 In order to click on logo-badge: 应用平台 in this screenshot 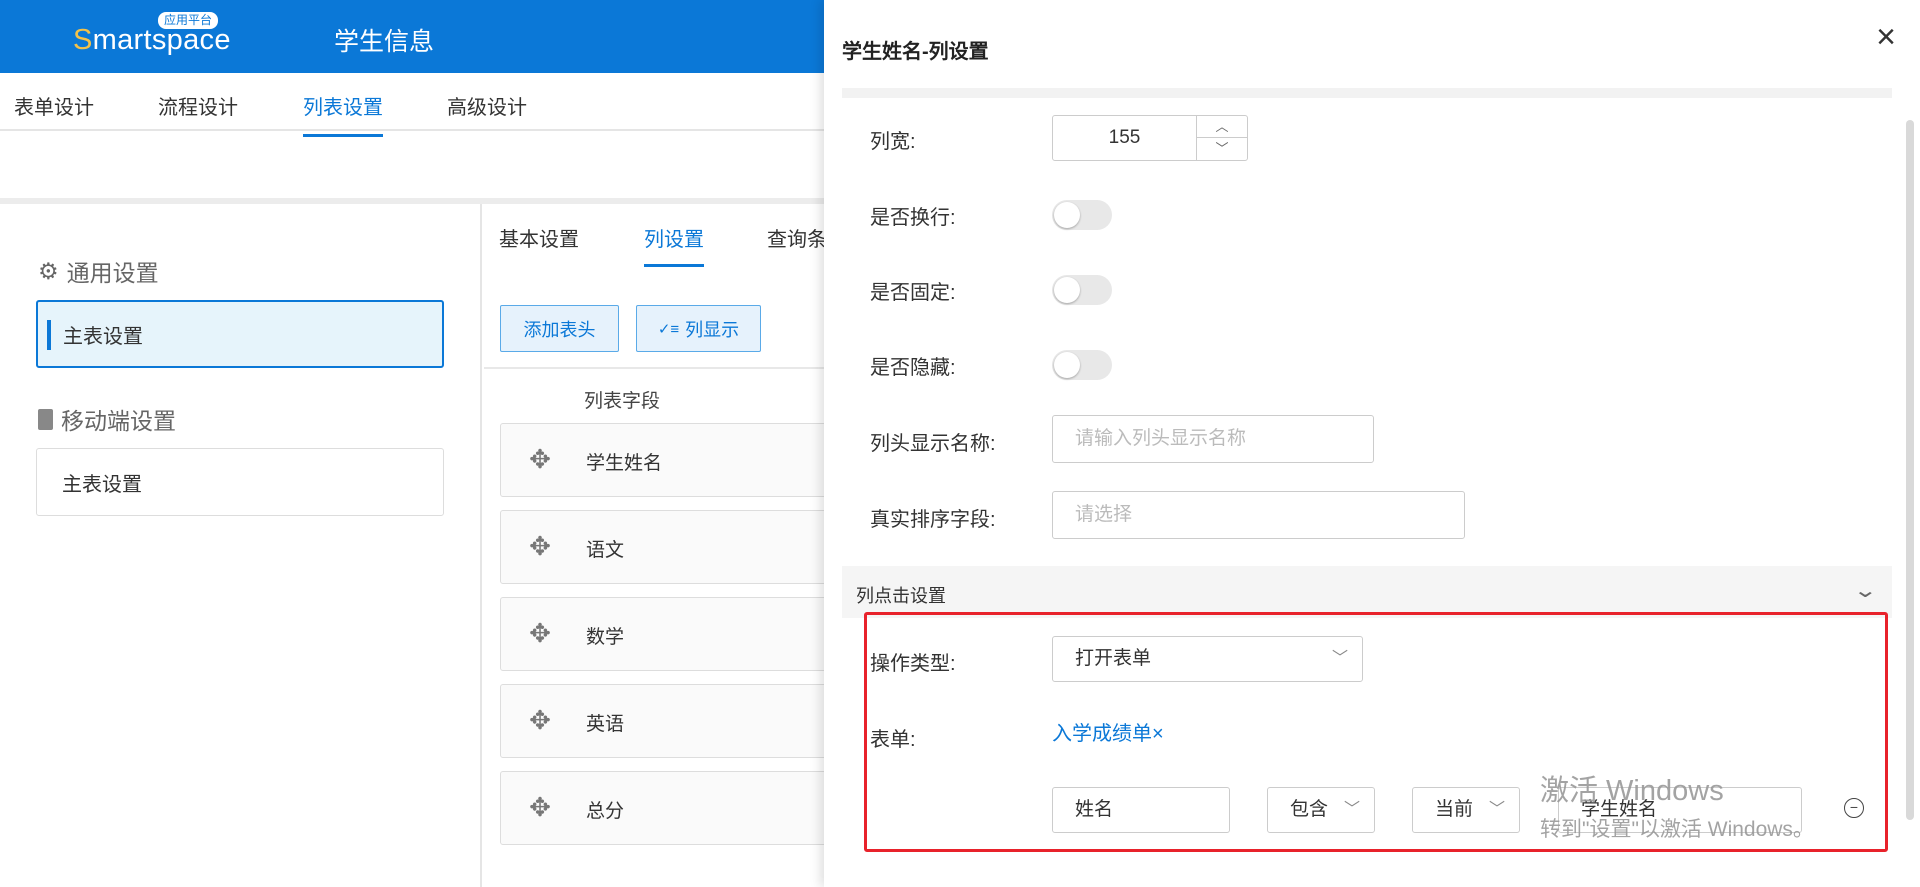, I will do `click(188, 20)`.